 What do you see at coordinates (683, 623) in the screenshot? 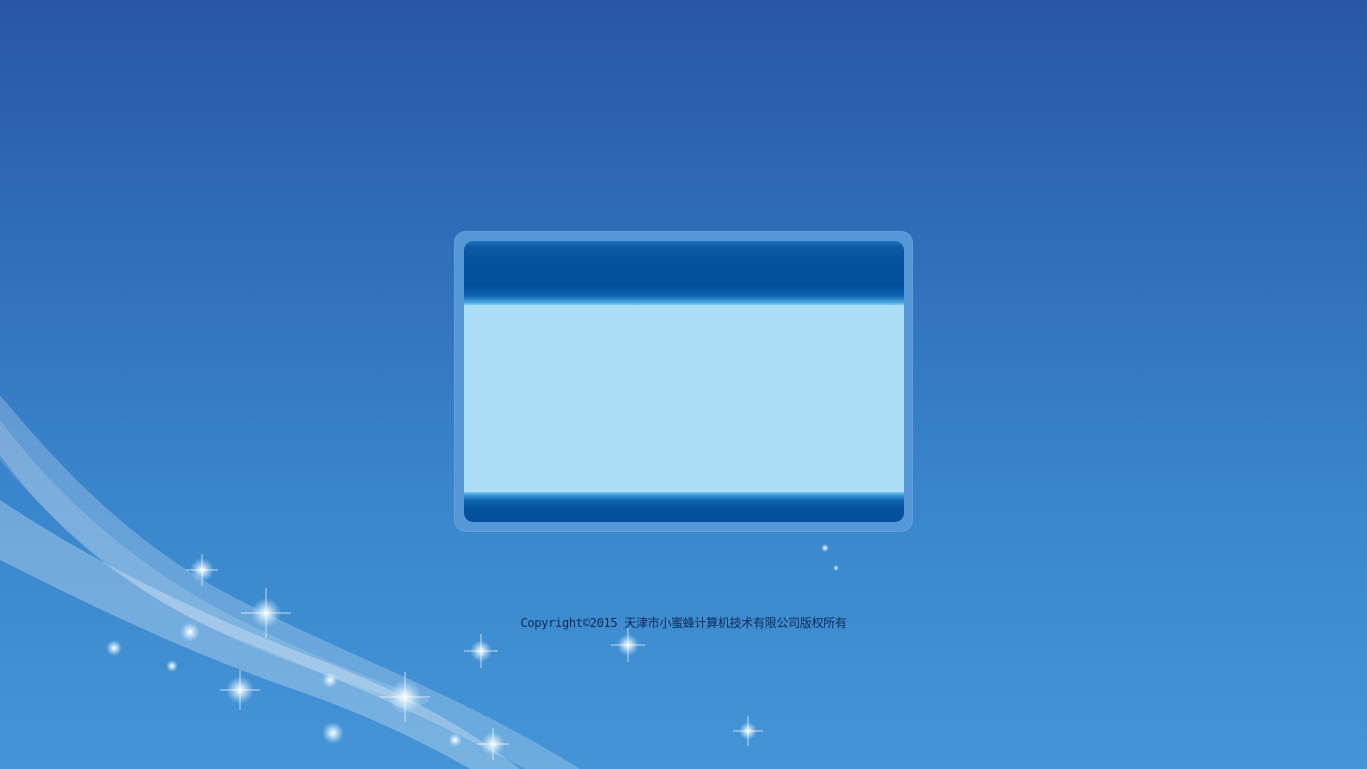
I see `copyright-text: Copyright©2015 天津市小蜜蜂计算机技术有限公司版权所有` at bounding box center [683, 623].